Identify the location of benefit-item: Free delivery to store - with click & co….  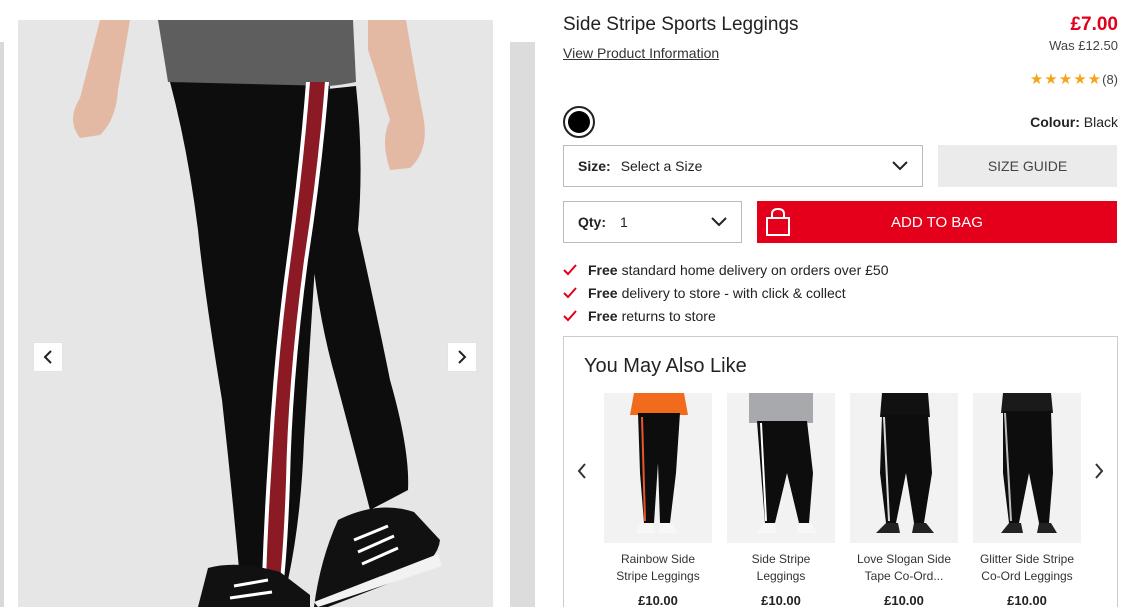
(726, 292).